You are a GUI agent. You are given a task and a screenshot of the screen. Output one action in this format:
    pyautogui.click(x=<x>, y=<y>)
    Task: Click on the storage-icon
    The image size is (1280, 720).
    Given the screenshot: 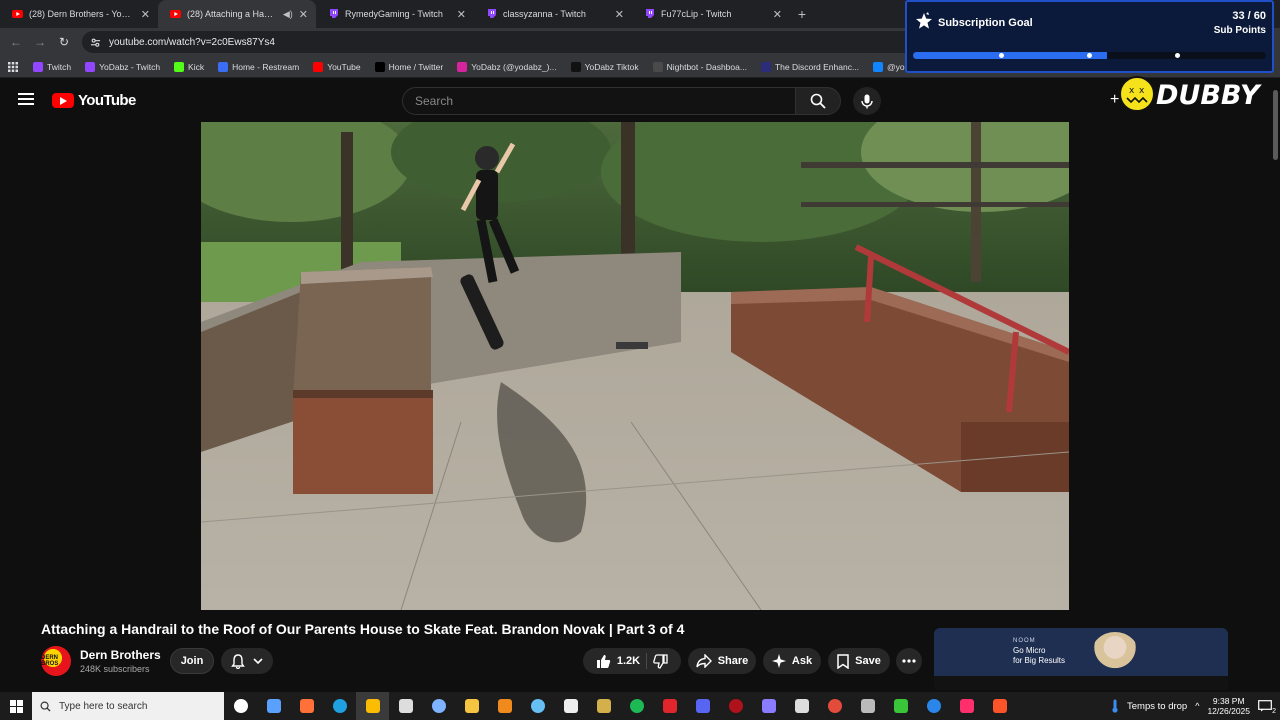 What is the action you would take?
    pyautogui.click(x=867, y=706)
    